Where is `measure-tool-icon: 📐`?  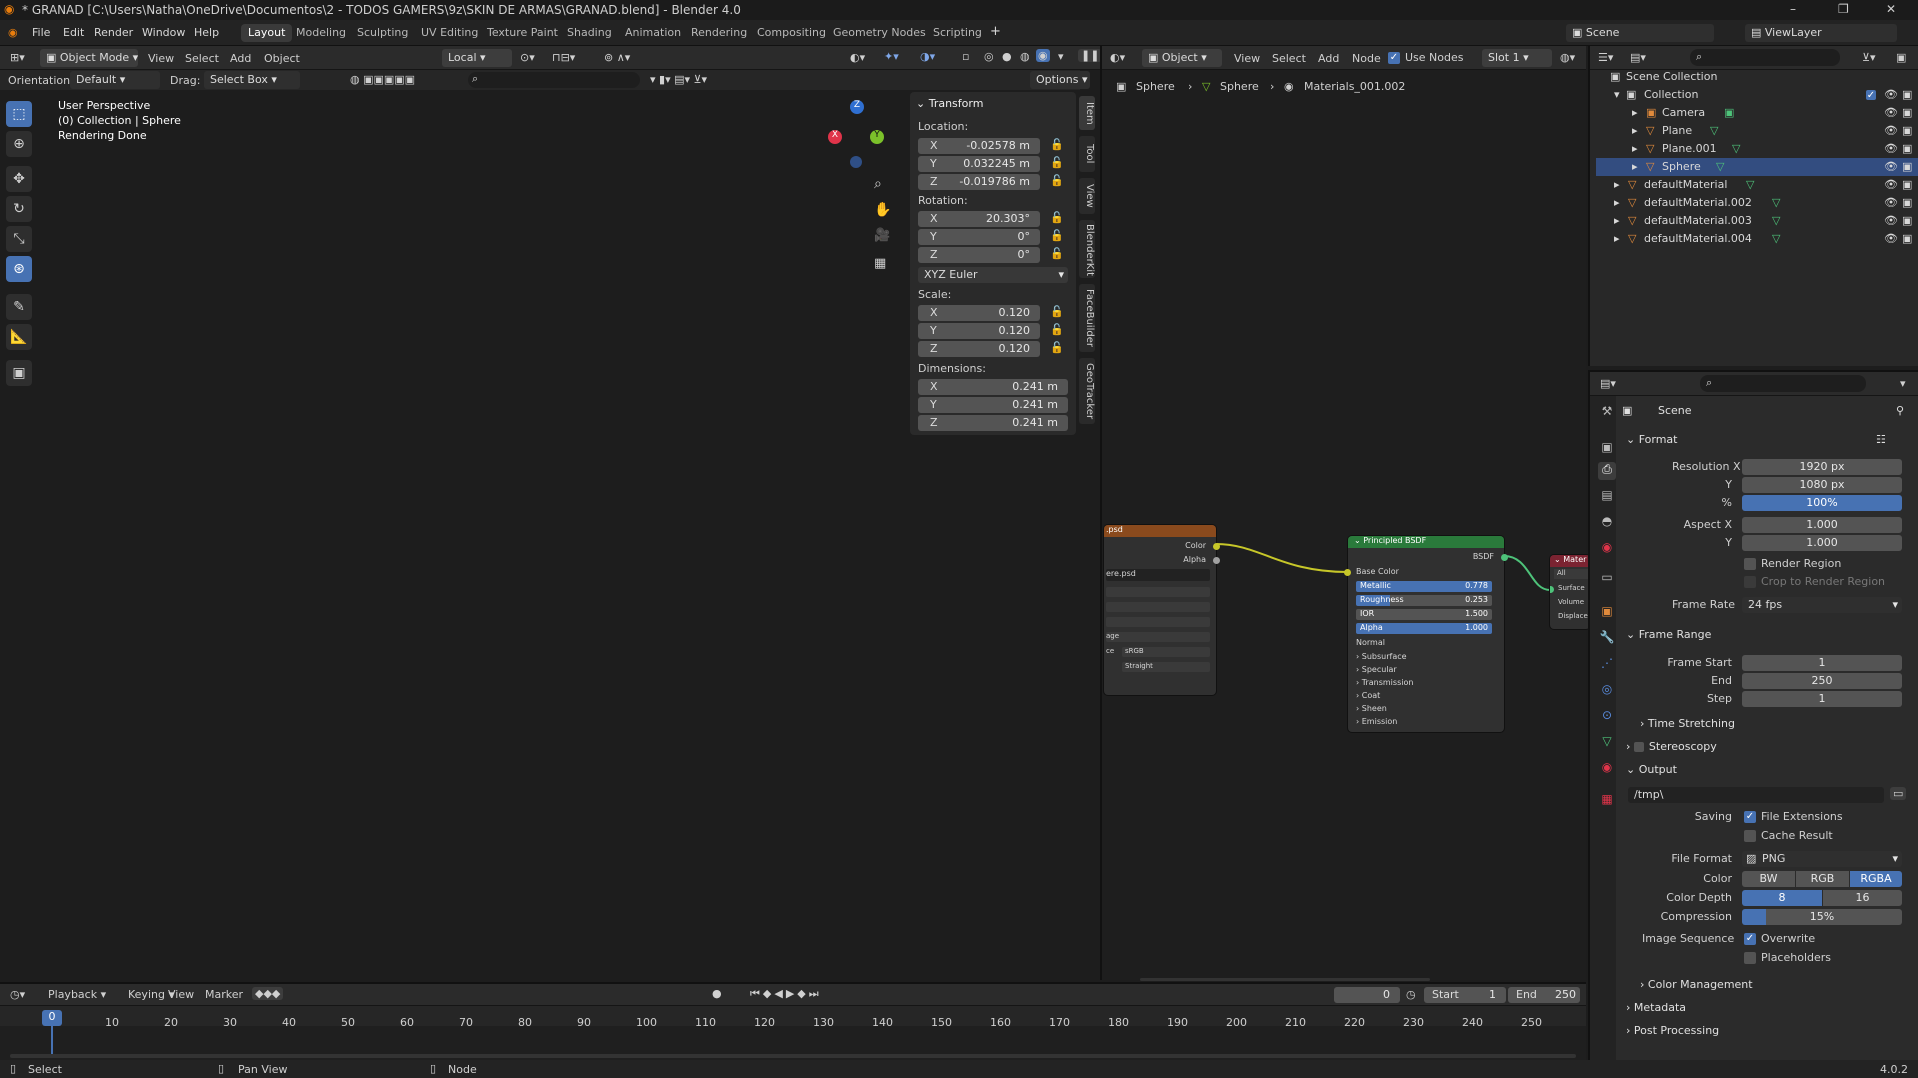 measure-tool-icon: 📐 is located at coordinates (19, 337).